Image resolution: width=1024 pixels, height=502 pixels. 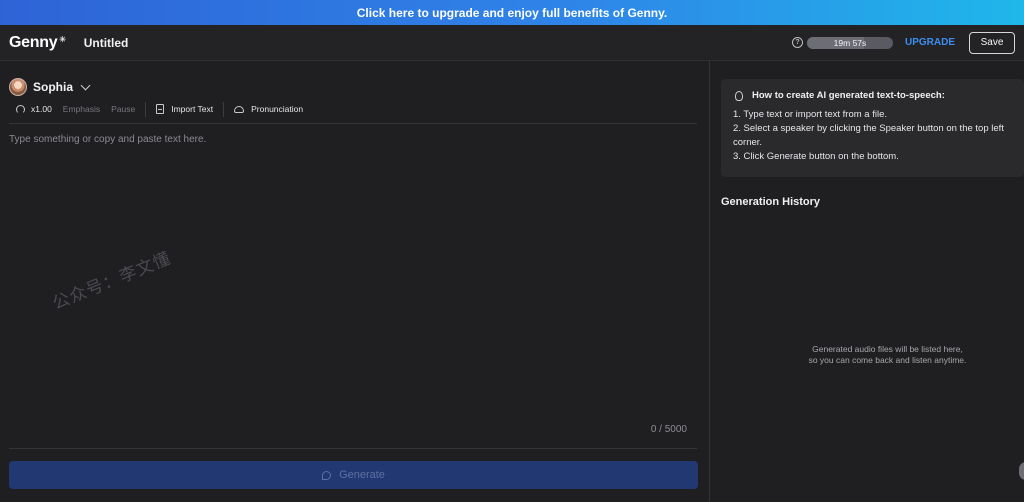 I want to click on toolbar-divider-line, so click(x=353, y=123).